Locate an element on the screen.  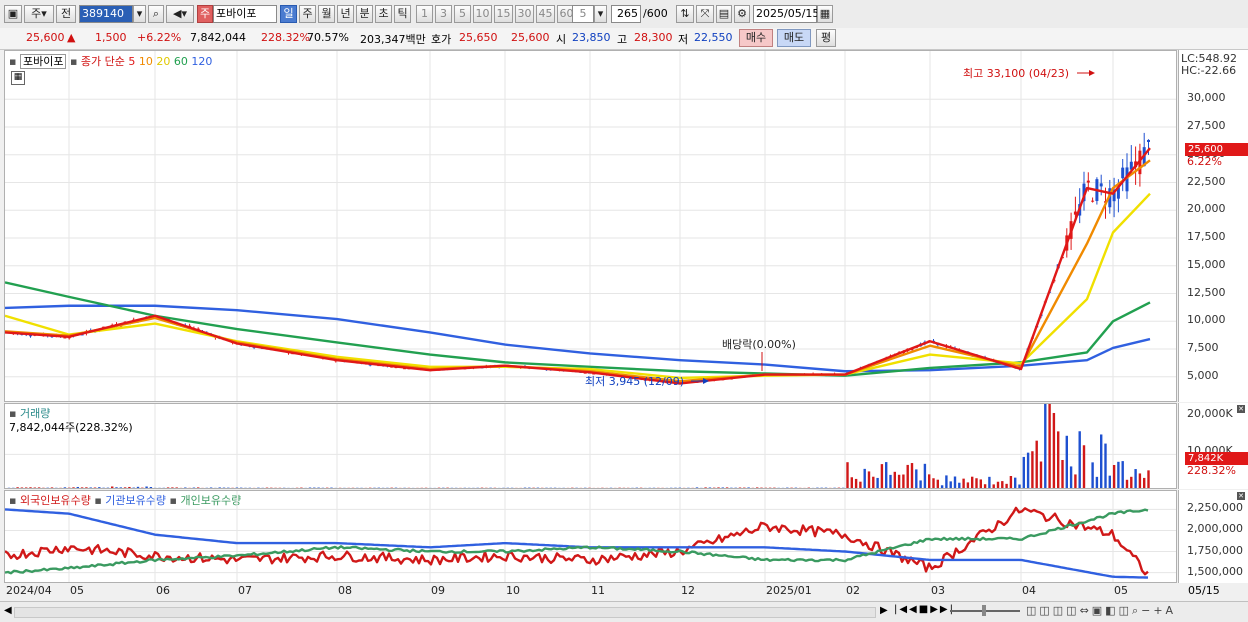
minute-45-button: 45 is located at coordinates (545, 14).